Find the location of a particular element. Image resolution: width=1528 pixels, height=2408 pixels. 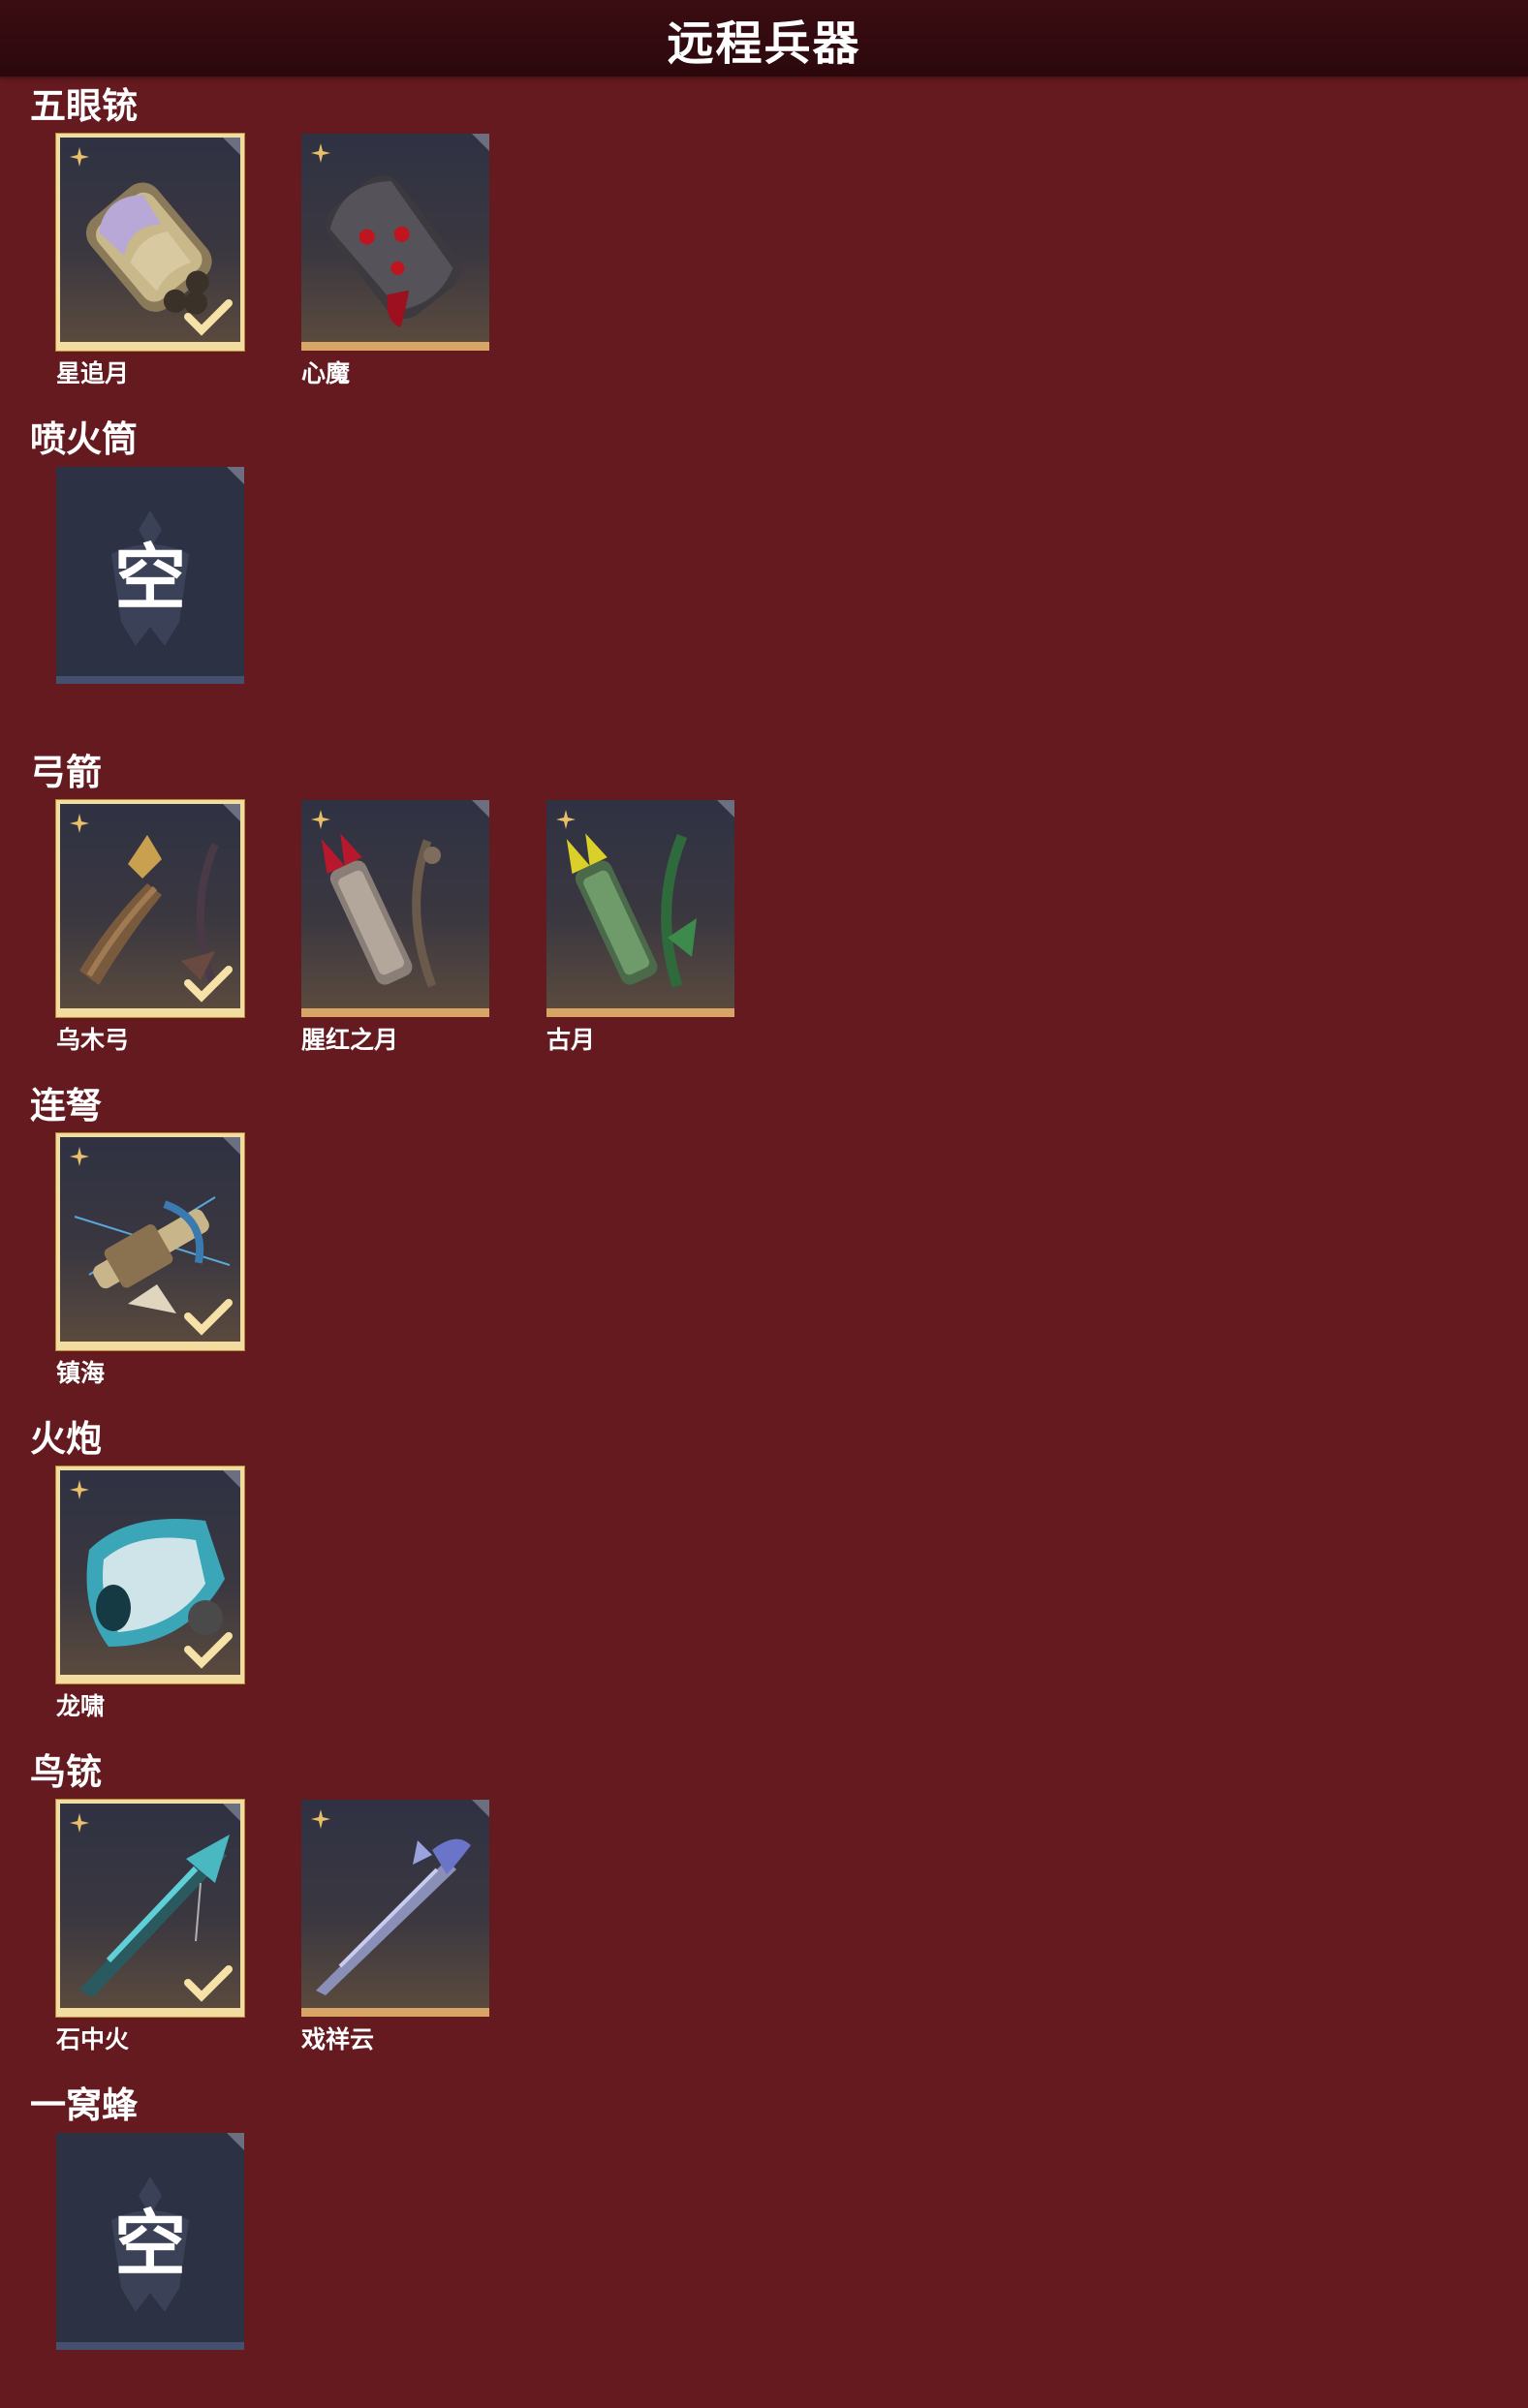

weapon-name: 乌木弓 is located at coordinates (93, 1040).